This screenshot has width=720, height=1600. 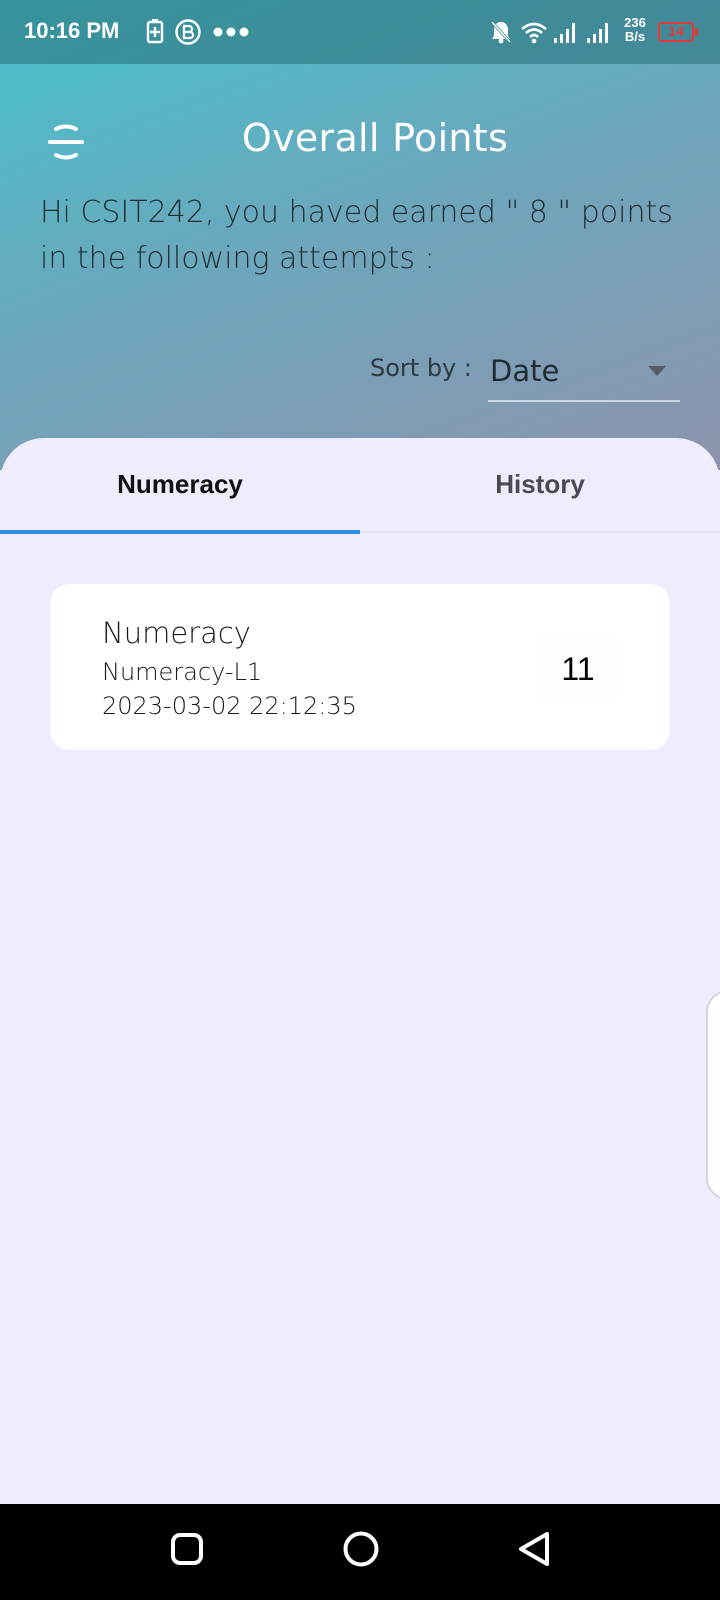 What do you see at coordinates (421, 368) in the screenshot?
I see `sort-label: Sort by :` at bounding box center [421, 368].